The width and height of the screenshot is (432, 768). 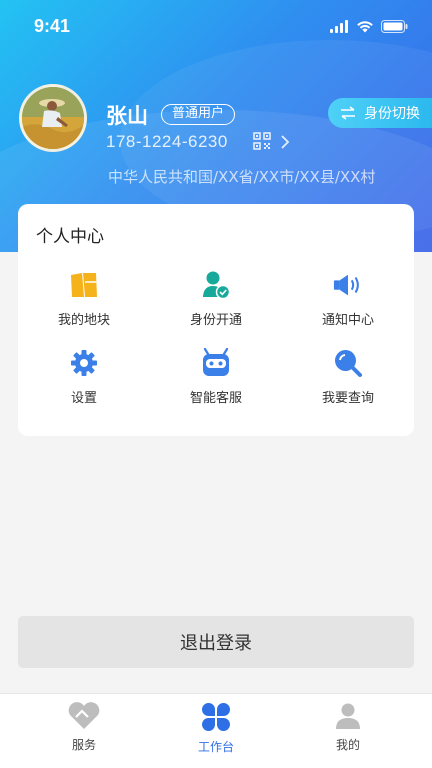 I want to click on menu-item-query: 我要查询, so click(x=348, y=377).